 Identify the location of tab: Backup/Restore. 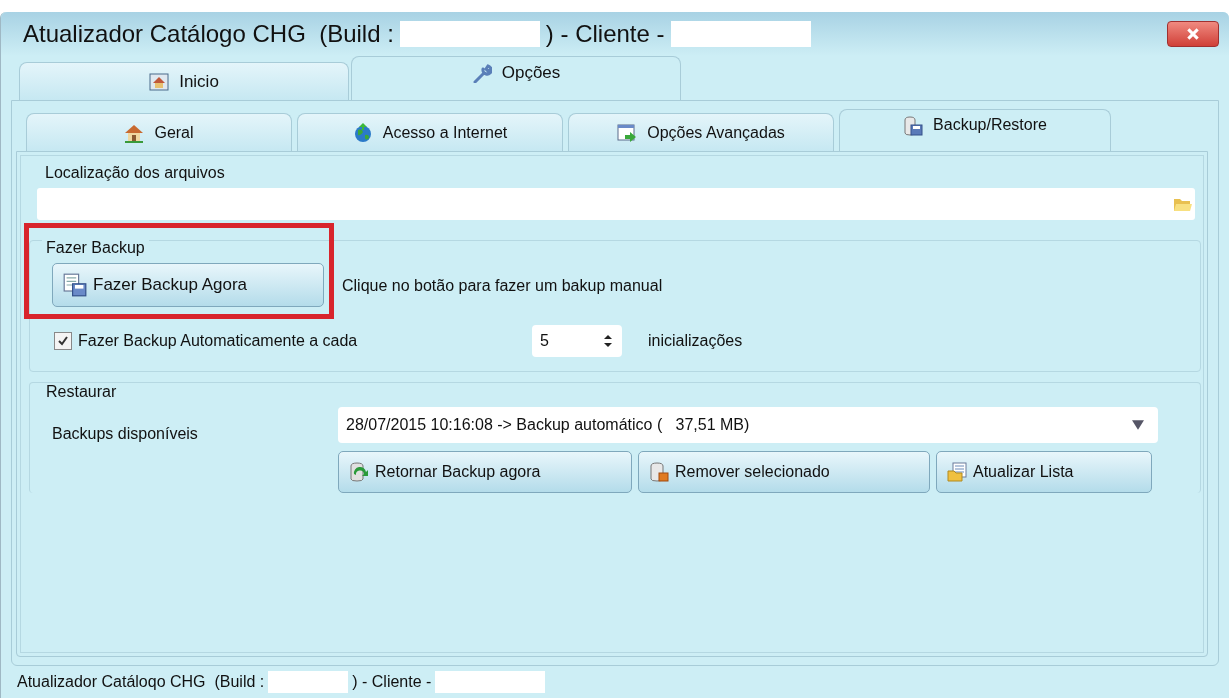
(975, 130).